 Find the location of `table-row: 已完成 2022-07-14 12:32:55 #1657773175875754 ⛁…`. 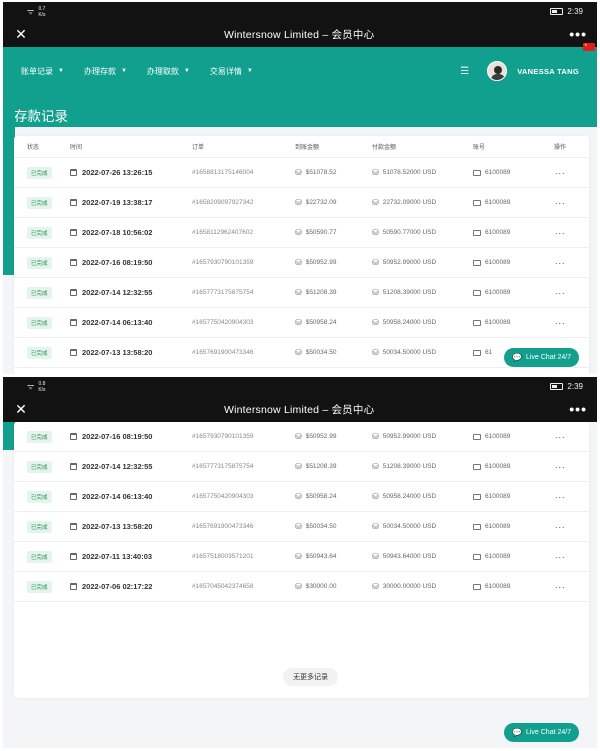

table-row: 已完成 2022-07-14 12:32:55 #1657773175875754 ⛁… is located at coordinates (301, 293).